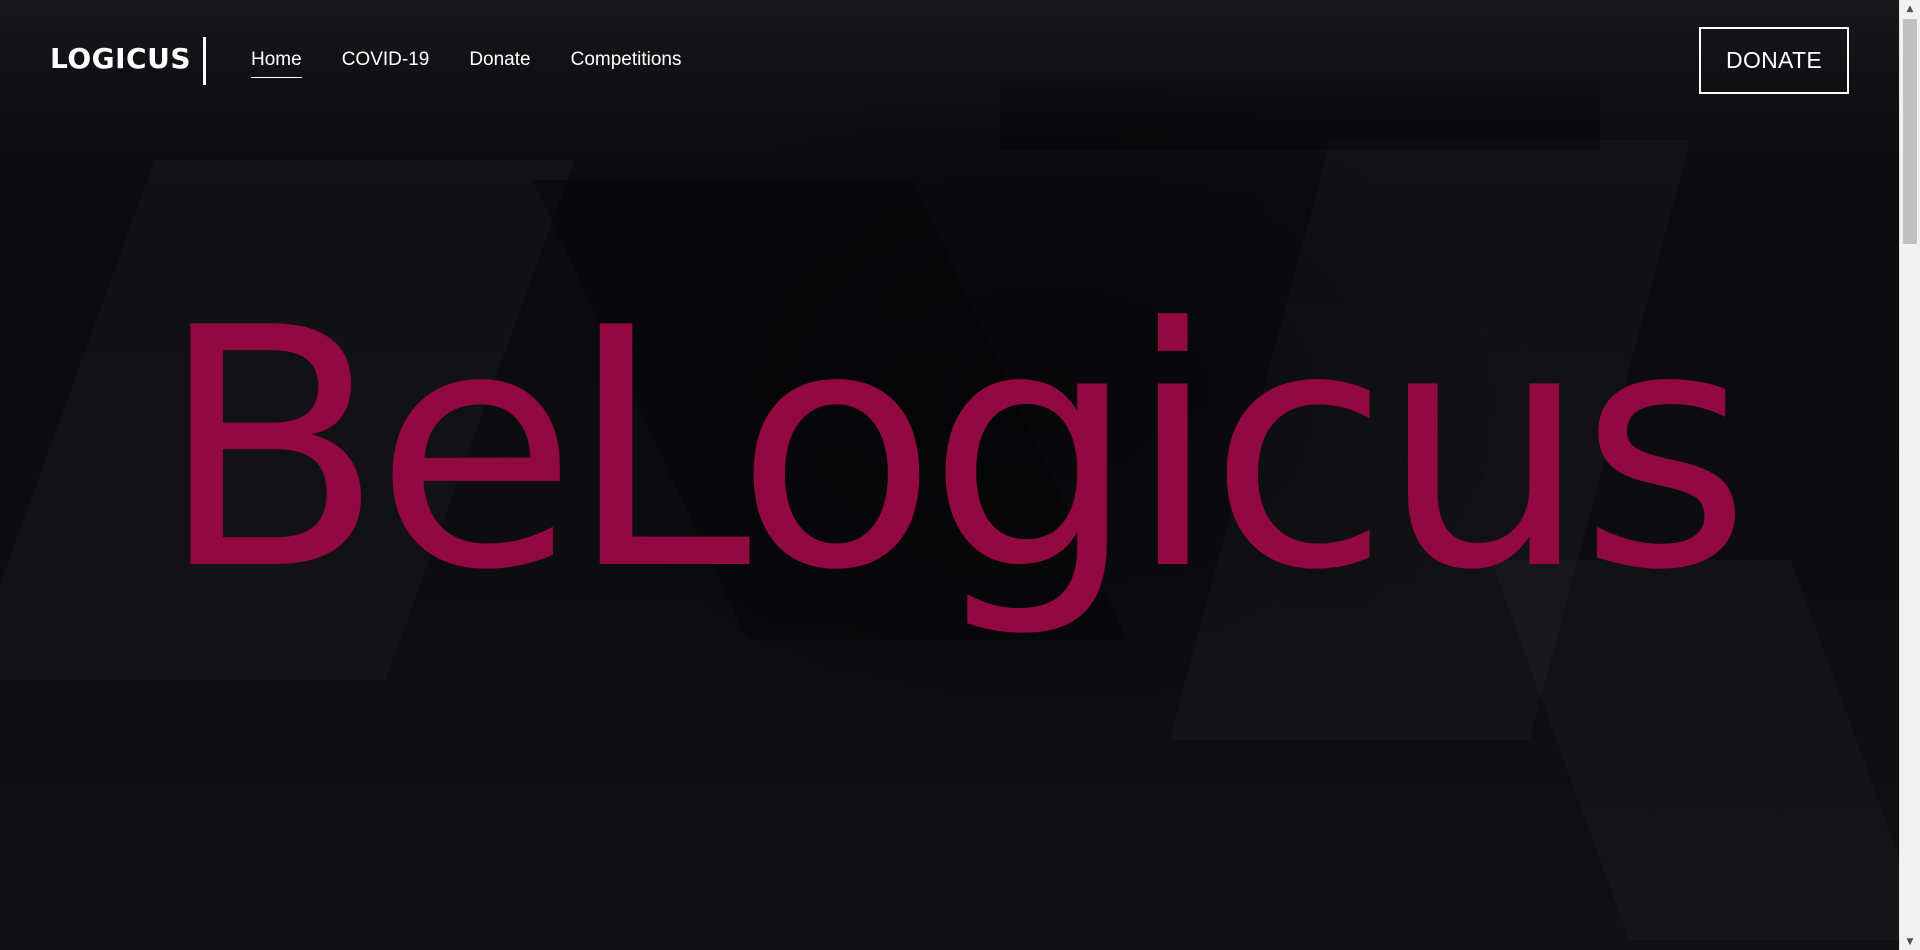 The image size is (1920, 950). Describe the element at coordinates (1774, 60) in the screenshot. I see `donate-button: DONATE` at that location.